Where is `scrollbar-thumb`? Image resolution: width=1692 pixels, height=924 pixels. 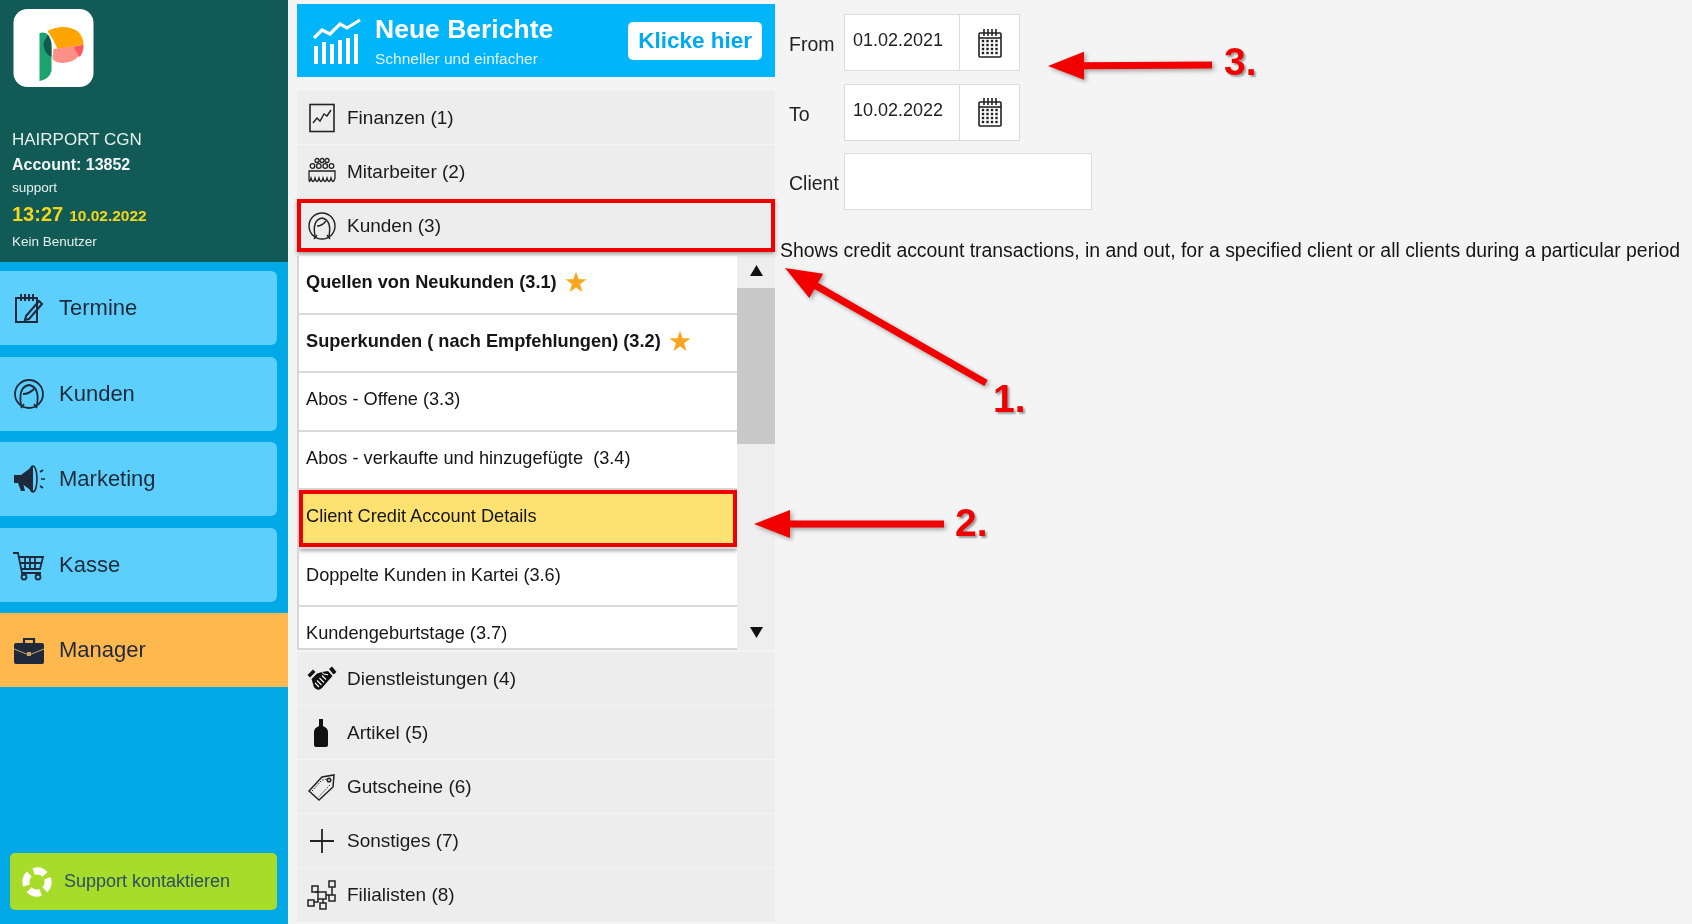 scrollbar-thumb is located at coordinates (756, 366).